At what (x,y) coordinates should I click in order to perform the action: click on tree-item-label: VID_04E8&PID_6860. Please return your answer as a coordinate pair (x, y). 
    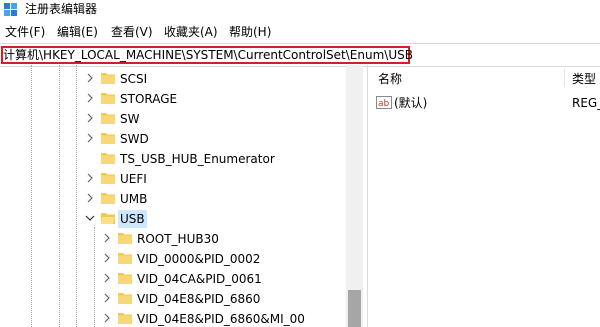
    Looking at the image, I should click on (198, 299).